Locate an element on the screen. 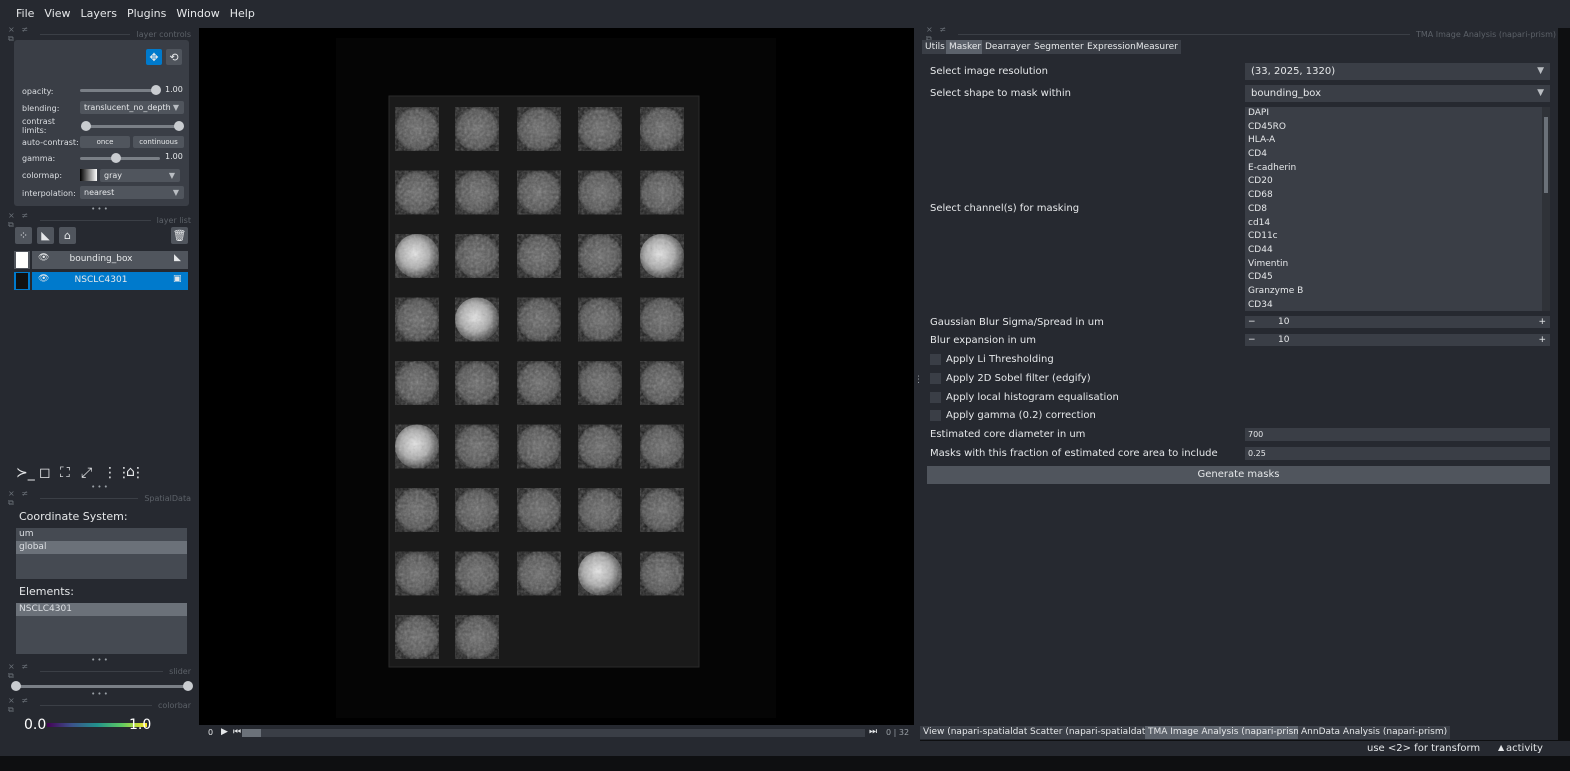 The image size is (1570, 771). element-item: NSCLC4301 is located at coordinates (101, 609).